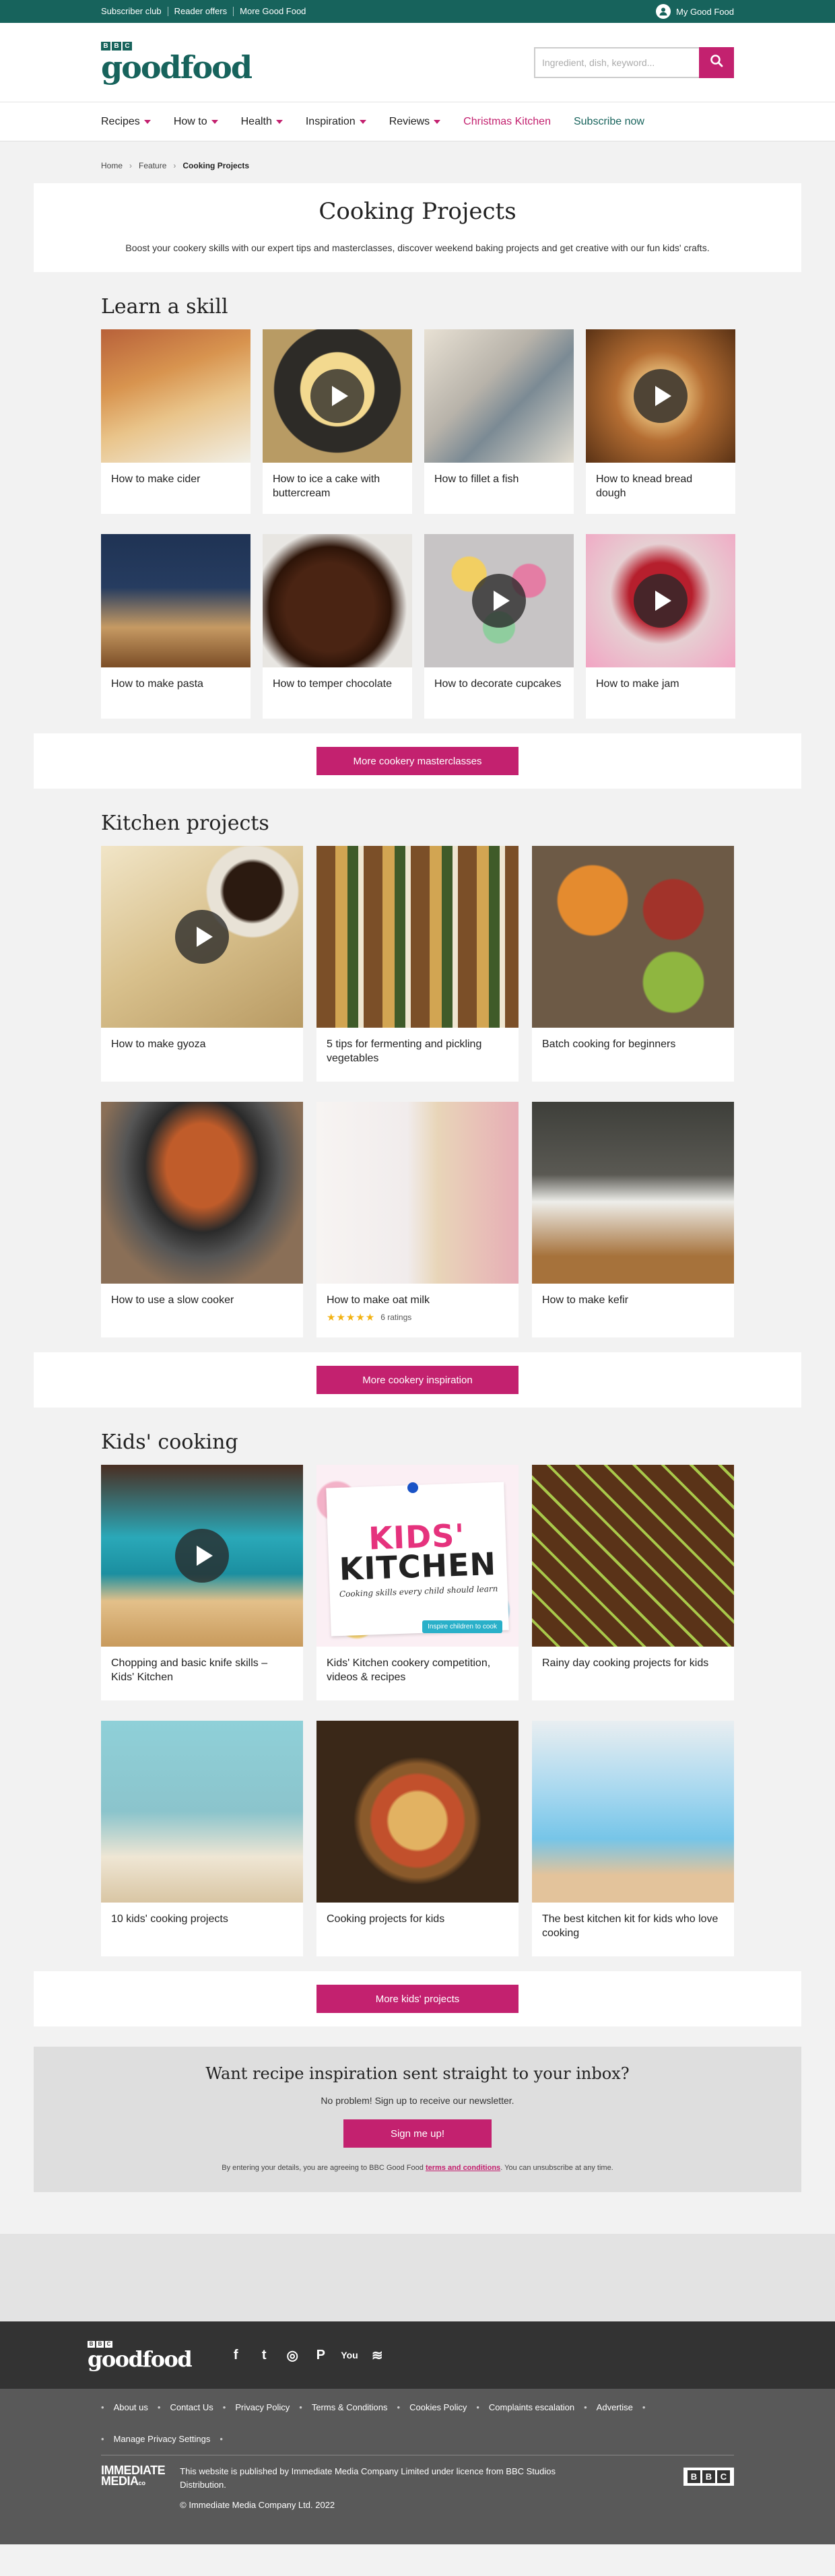 The image size is (835, 2576). I want to click on card-kefir: How to make kefir, so click(633, 1219).